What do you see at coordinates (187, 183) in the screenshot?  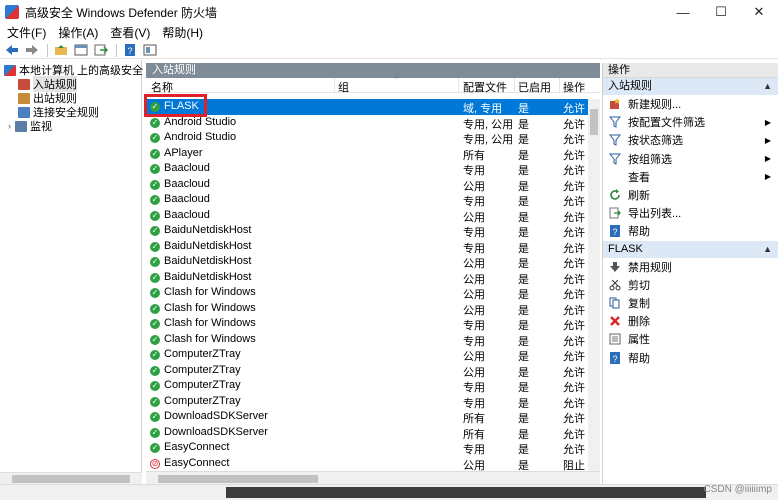 I see `cell-name: Baacloud` at bounding box center [187, 183].